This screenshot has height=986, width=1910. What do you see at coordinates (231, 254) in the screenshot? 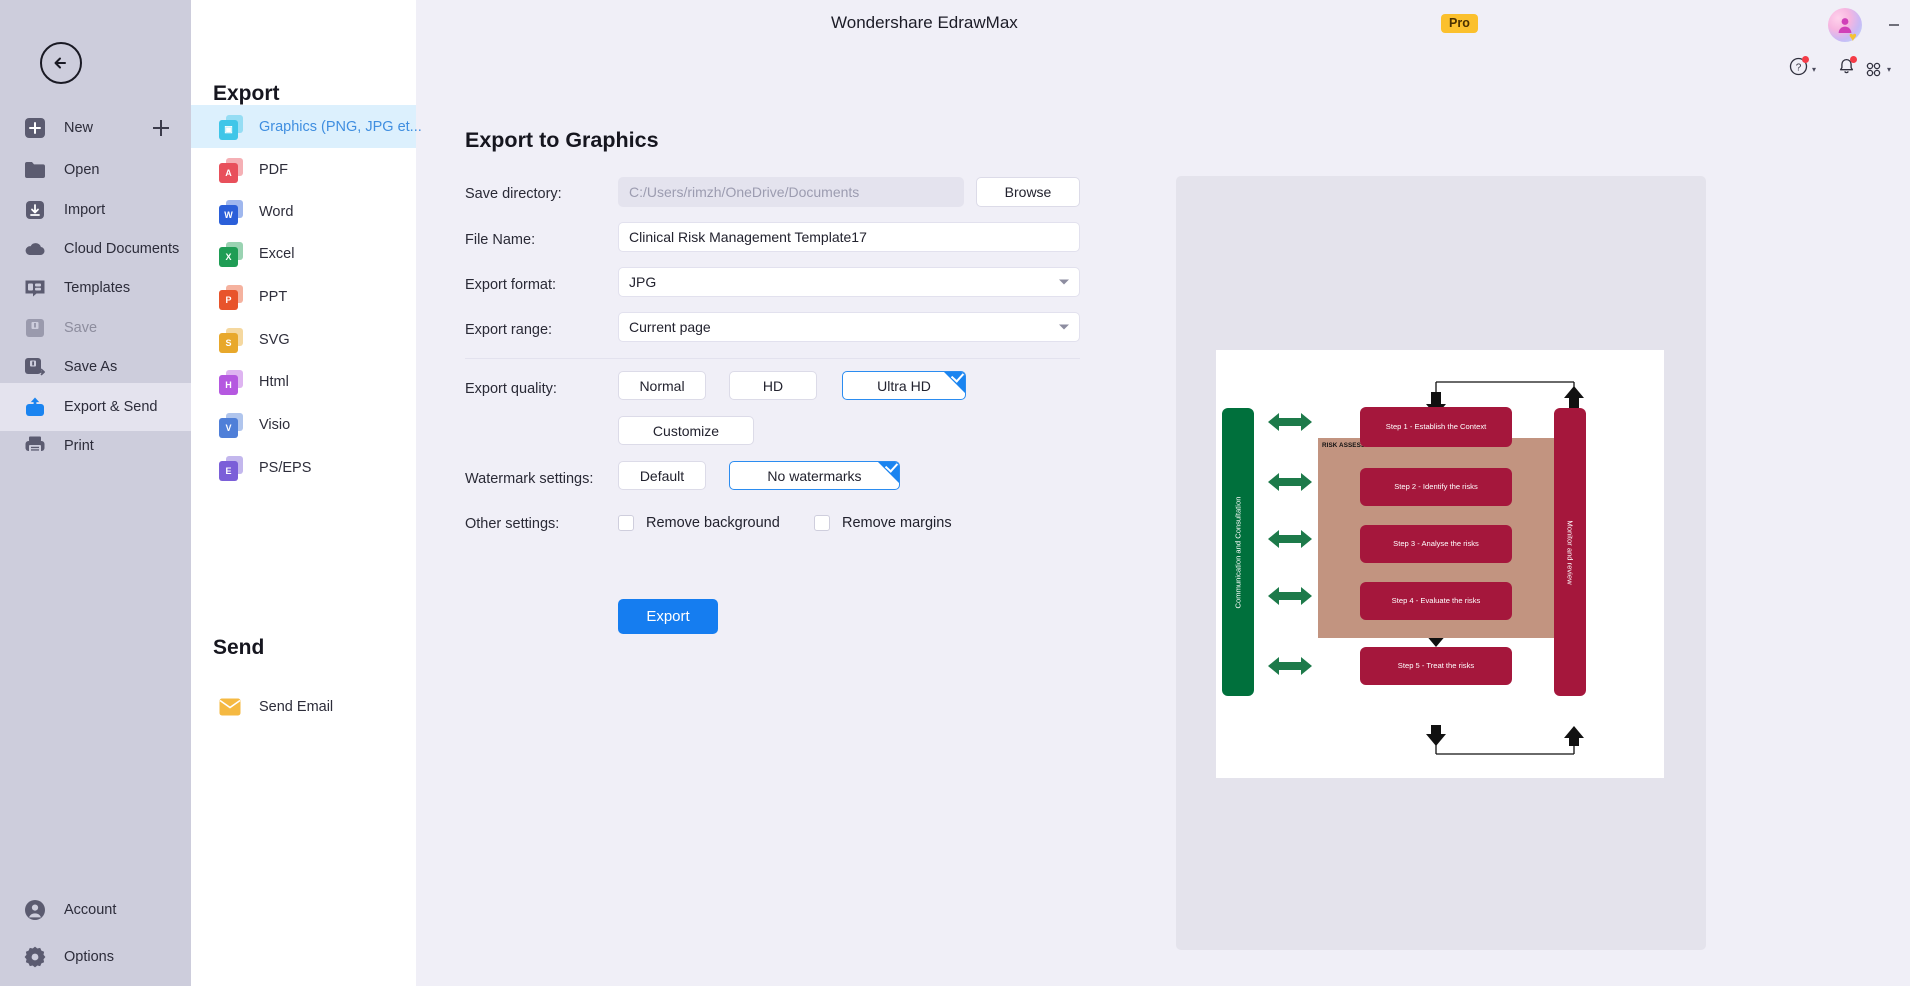
I see `excel-file-icon: X` at bounding box center [231, 254].